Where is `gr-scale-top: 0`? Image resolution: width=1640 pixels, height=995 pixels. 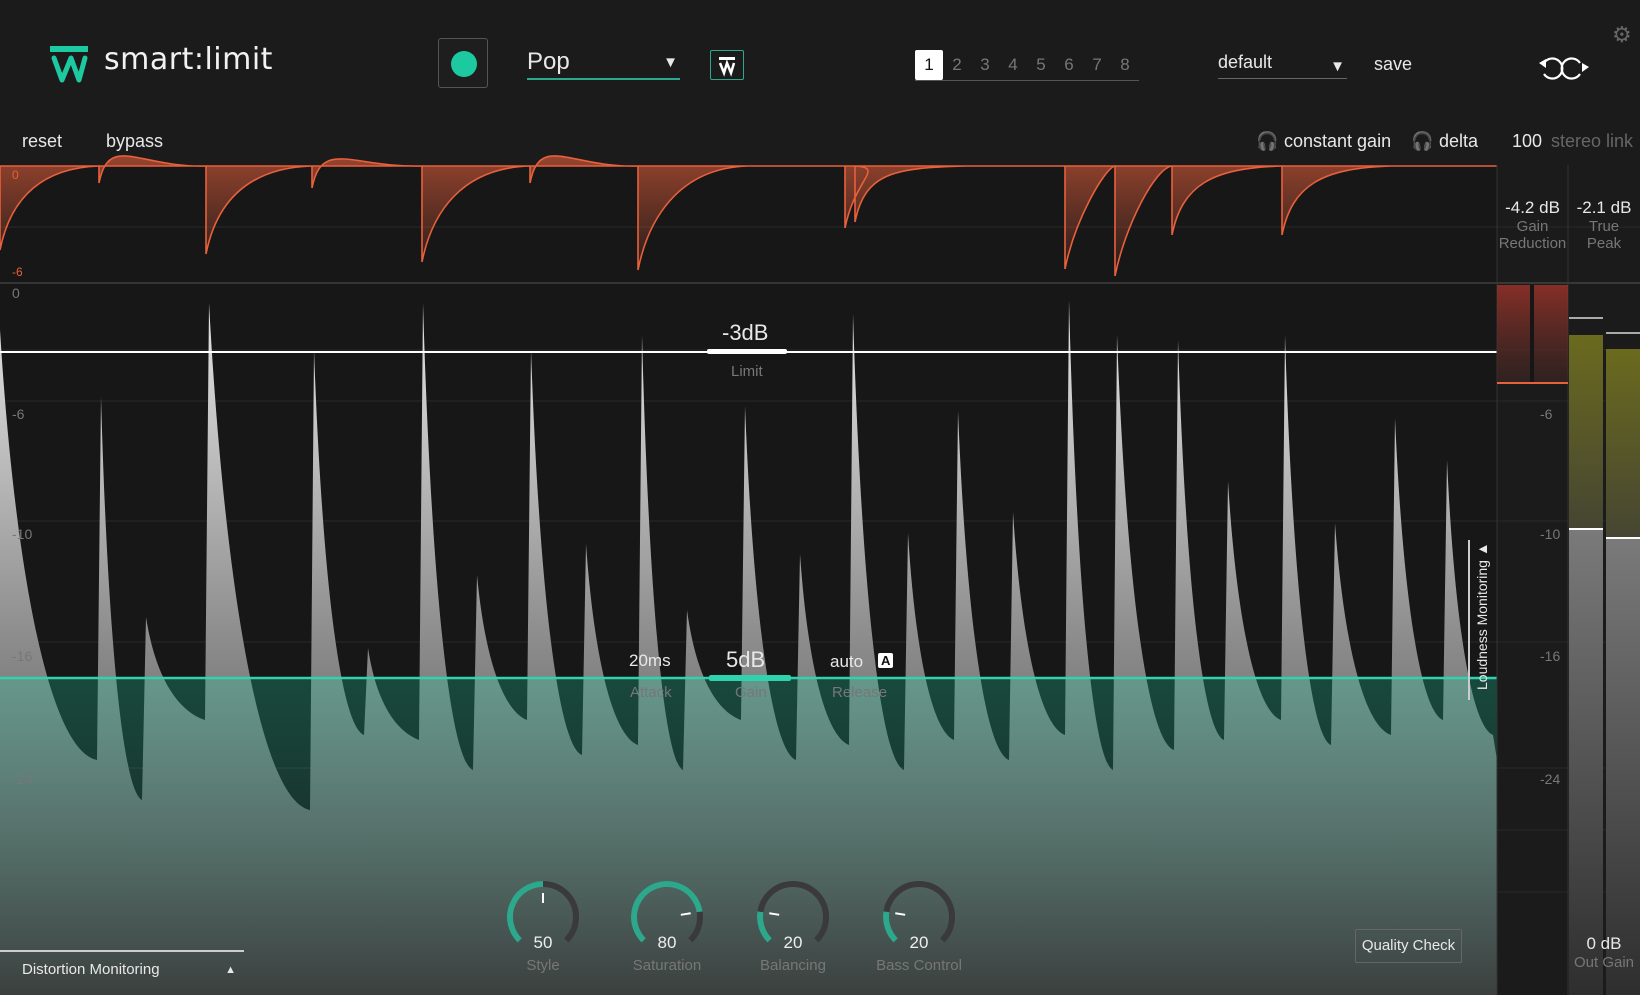
gr-scale-top: 0 is located at coordinates (15, 175).